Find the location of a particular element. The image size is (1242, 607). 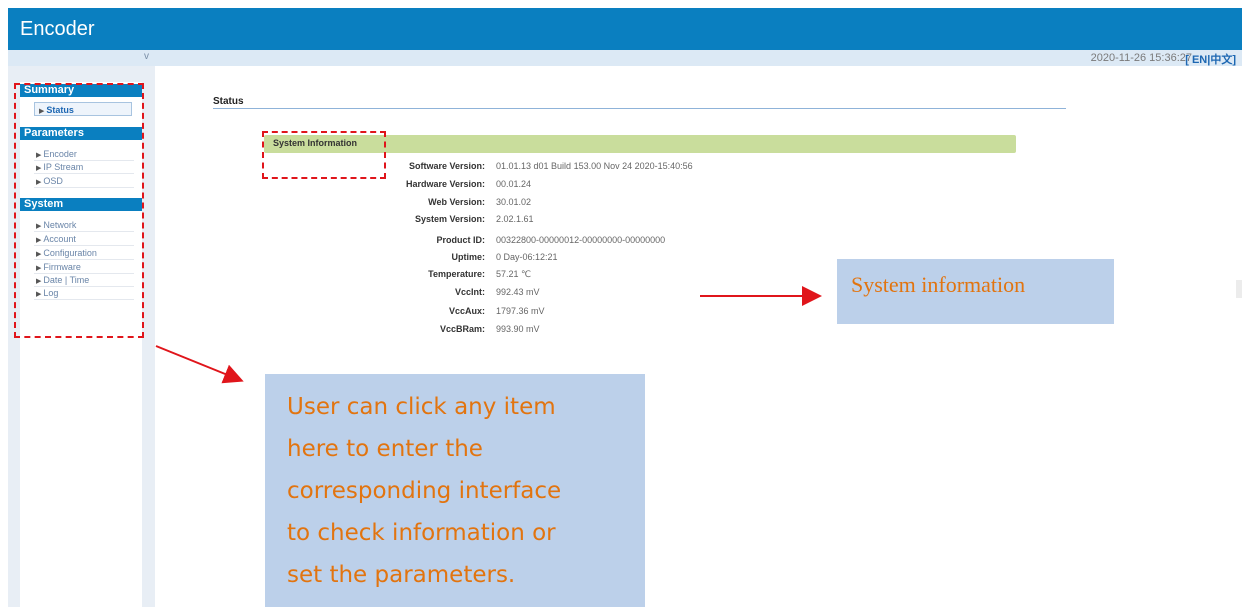

callout-line: corresponding interface is located at coordinates (424, 491).